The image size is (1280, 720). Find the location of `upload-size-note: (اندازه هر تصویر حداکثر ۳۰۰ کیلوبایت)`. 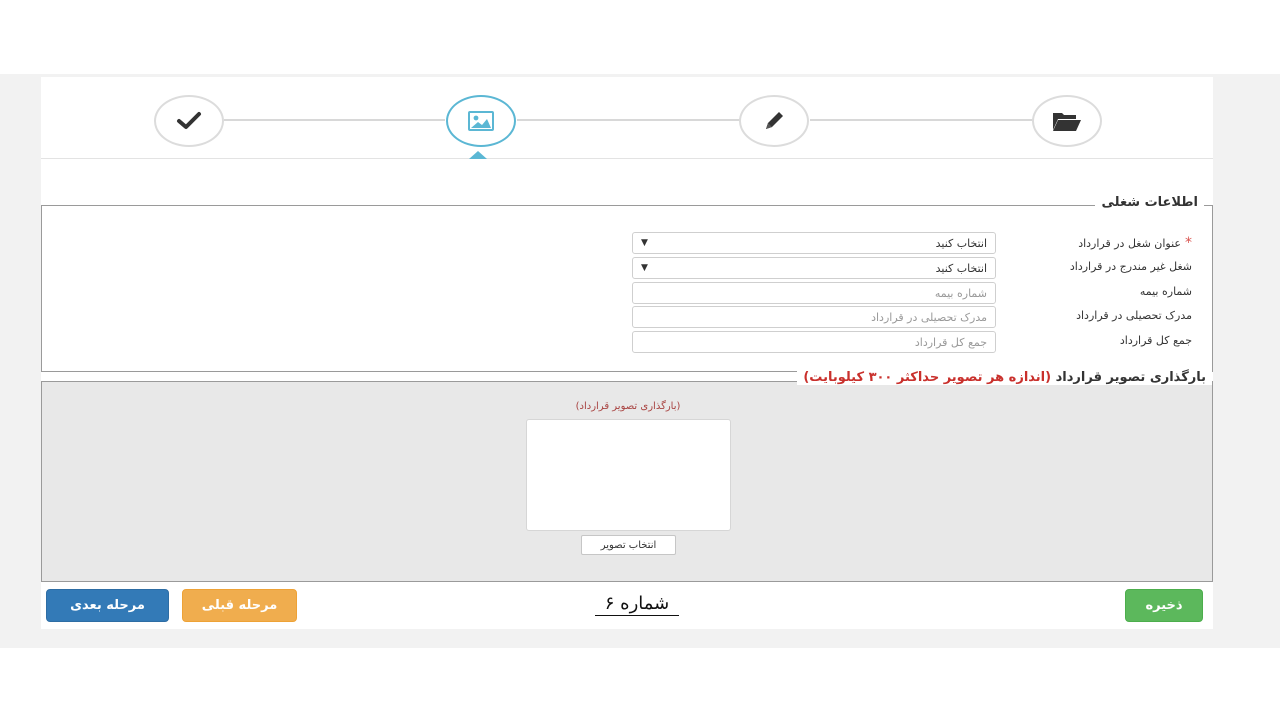

upload-size-note: (اندازه هر تصویر حداکثر ۳۰۰ کیلوبایت) is located at coordinates (927, 377).